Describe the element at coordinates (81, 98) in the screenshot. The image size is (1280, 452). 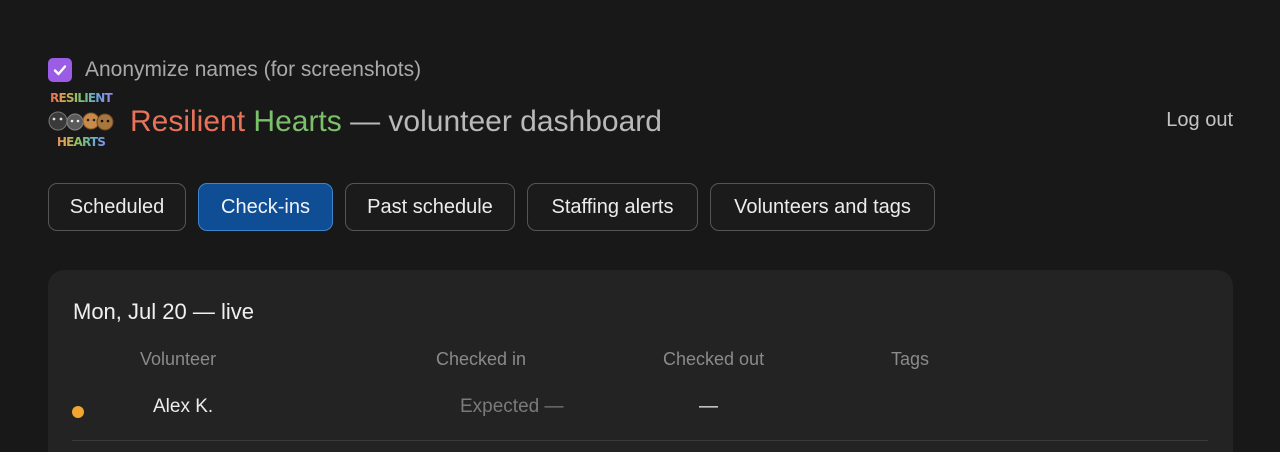
I see `logo-top-text: RESILIENT` at that location.